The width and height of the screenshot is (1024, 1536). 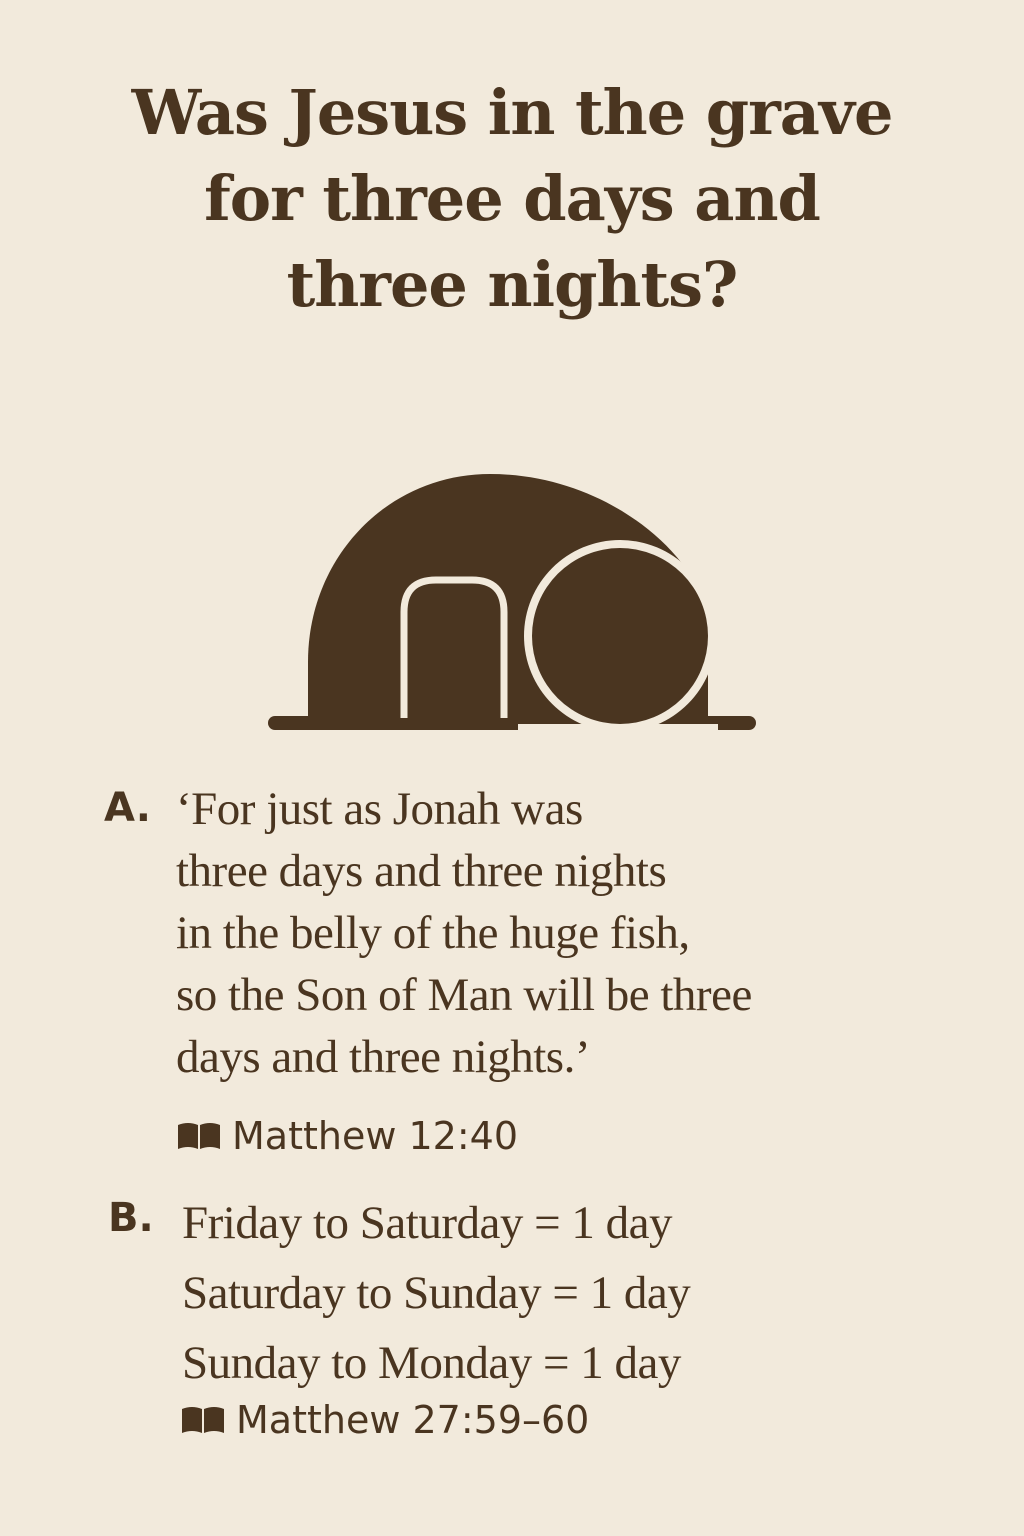 I want to click on quote-line: so the Son of Man will be three, so click(x=464, y=995).